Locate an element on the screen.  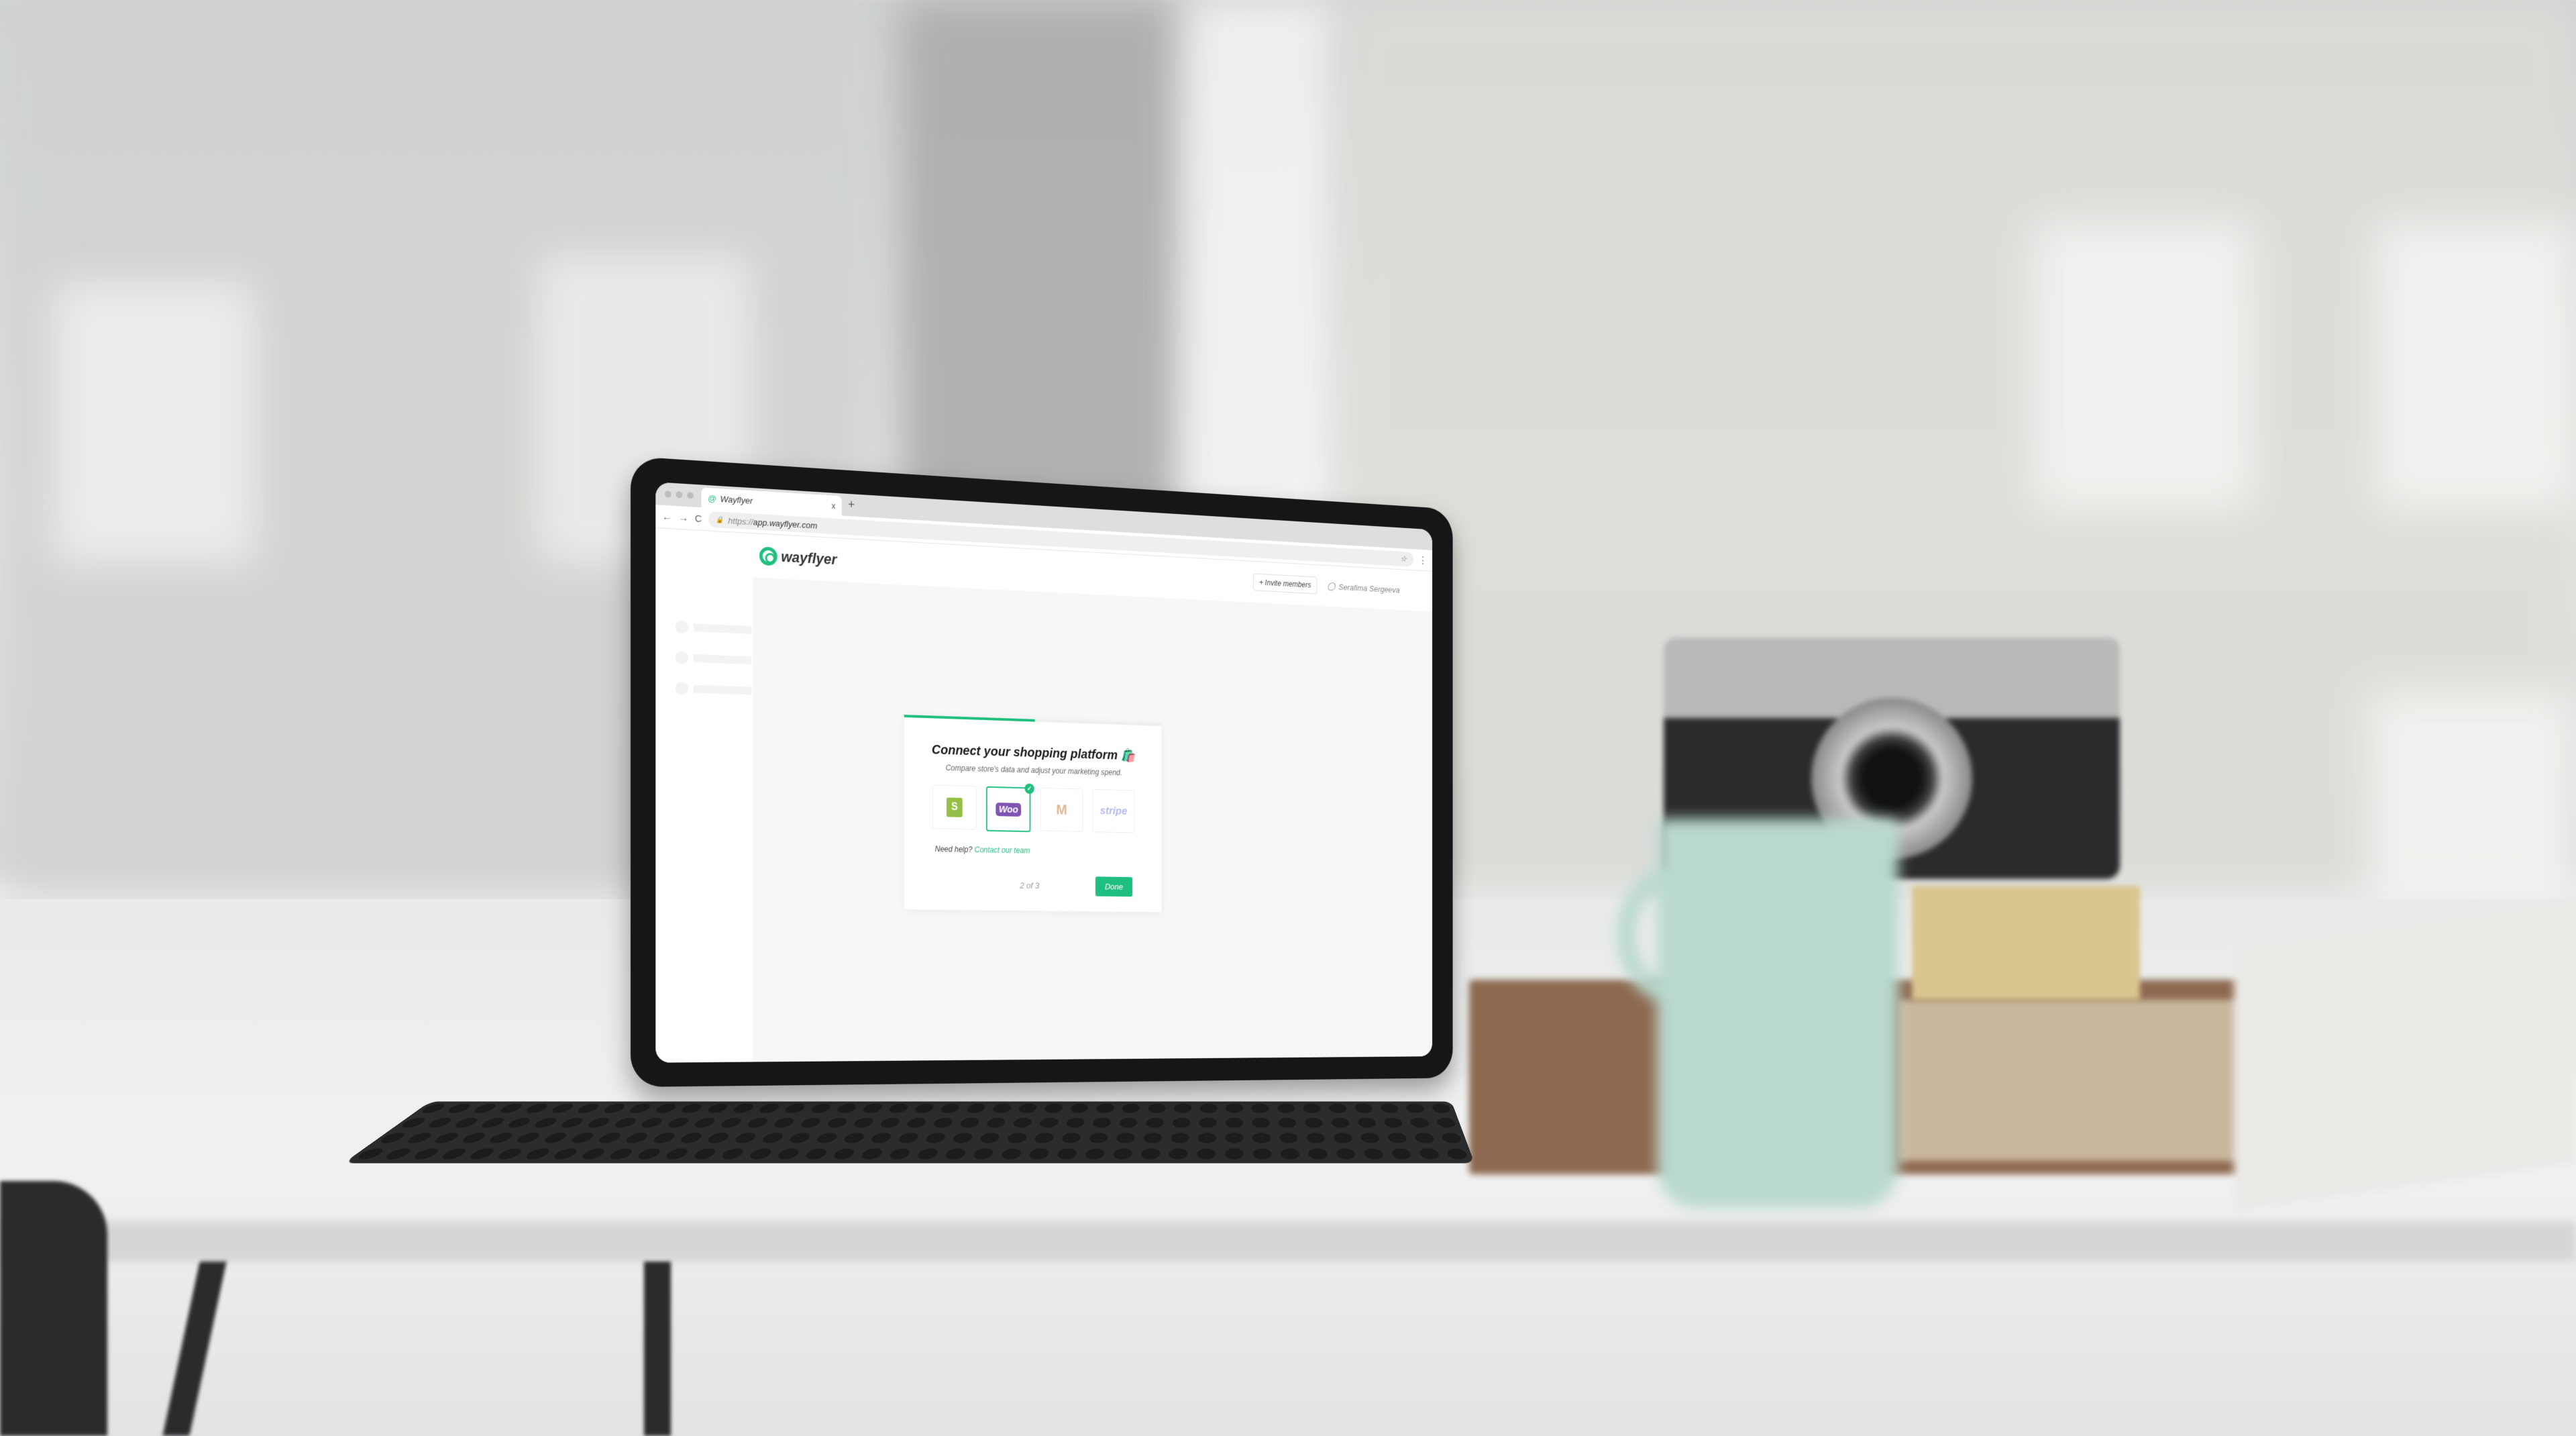
desk-leg is located at coordinates (657, 1349).